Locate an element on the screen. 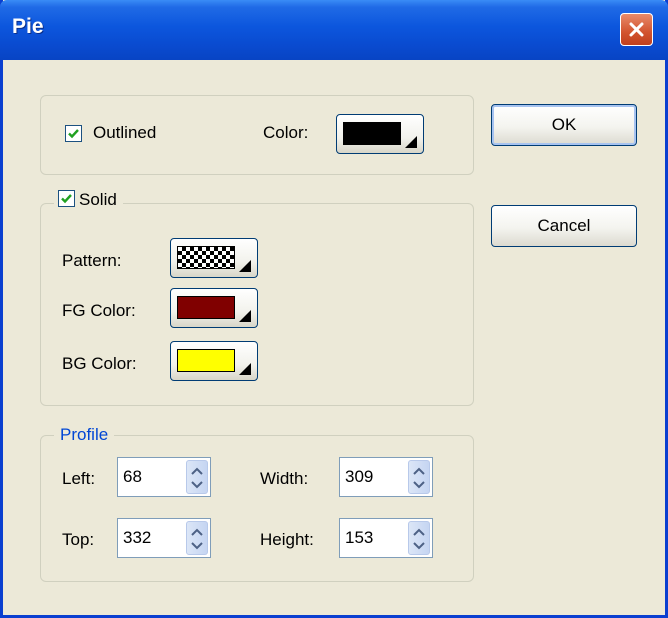  cancel-button: Cancel is located at coordinates (564, 226).